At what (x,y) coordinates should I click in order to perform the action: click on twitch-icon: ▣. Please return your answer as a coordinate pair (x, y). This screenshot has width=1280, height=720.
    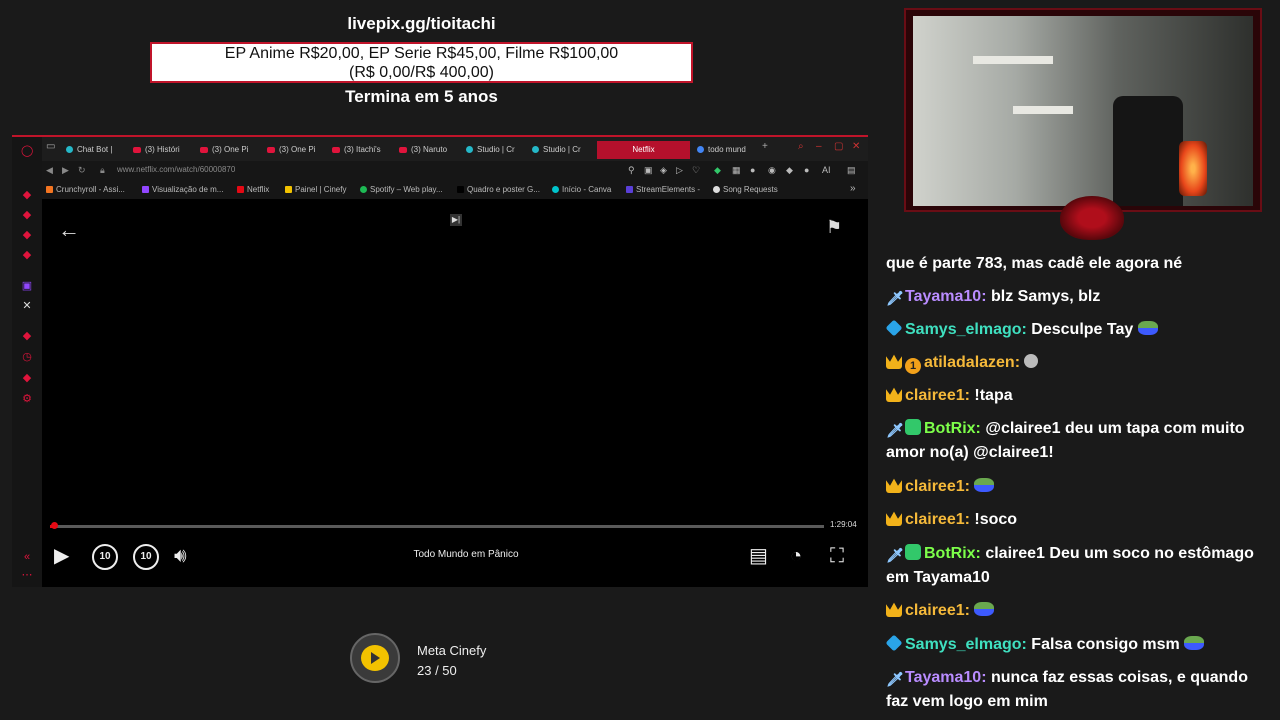
    Looking at the image, I should click on (27, 286).